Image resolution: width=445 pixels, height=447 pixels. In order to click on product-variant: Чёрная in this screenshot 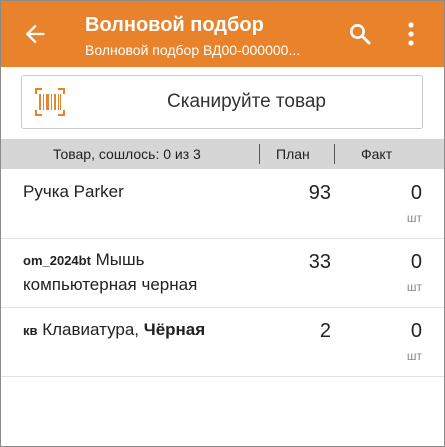, I will do `click(174, 329)`.